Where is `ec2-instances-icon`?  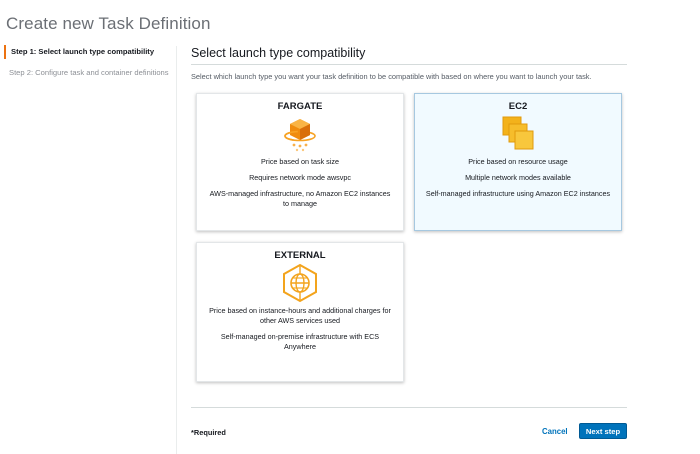 ec2-instances-icon is located at coordinates (518, 134).